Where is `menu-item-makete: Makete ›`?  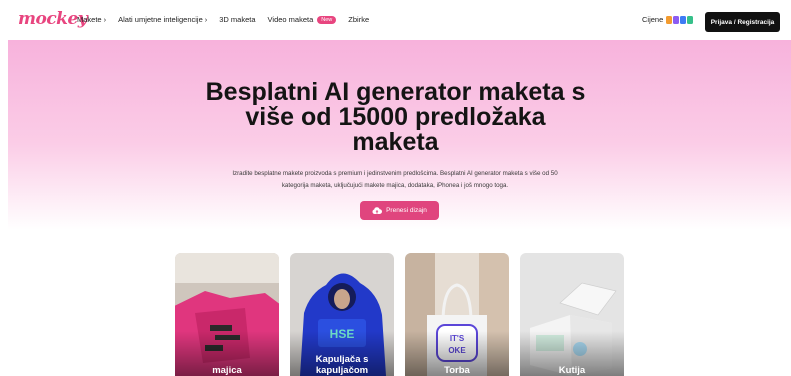 menu-item-makete: Makete › is located at coordinates (91, 19).